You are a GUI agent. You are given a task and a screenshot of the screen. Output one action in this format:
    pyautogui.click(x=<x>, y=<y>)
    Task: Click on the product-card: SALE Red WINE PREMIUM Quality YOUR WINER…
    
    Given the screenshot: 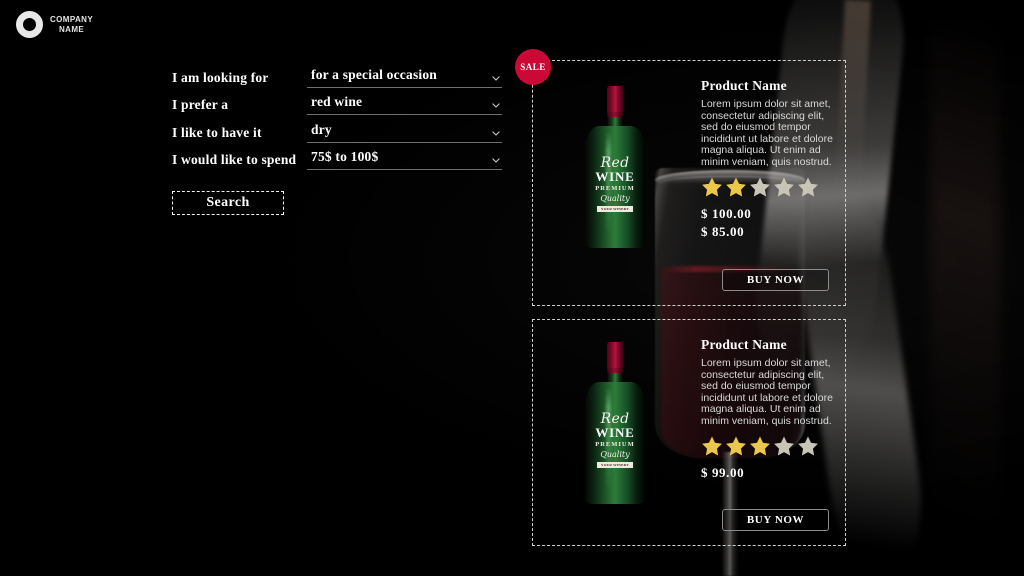 What is the action you would take?
    pyautogui.click(x=680, y=177)
    